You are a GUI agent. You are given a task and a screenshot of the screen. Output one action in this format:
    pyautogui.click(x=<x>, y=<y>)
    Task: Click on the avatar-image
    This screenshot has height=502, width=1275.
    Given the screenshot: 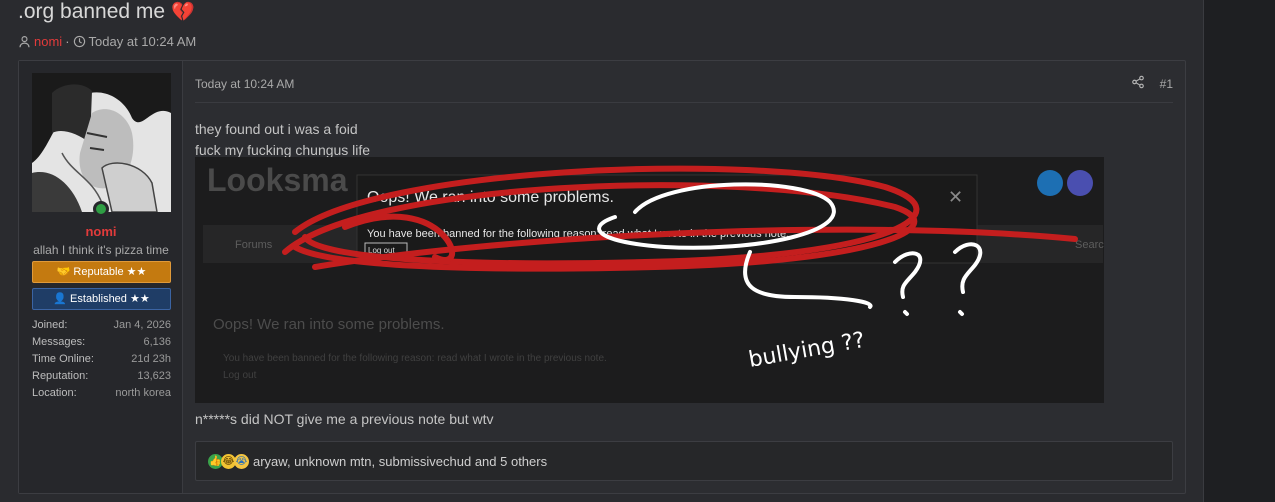 What is the action you would take?
    pyautogui.click(x=101, y=142)
    